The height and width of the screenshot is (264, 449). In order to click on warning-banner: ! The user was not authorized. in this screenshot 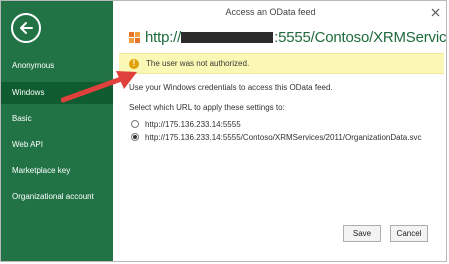, I will do `click(281, 63)`.